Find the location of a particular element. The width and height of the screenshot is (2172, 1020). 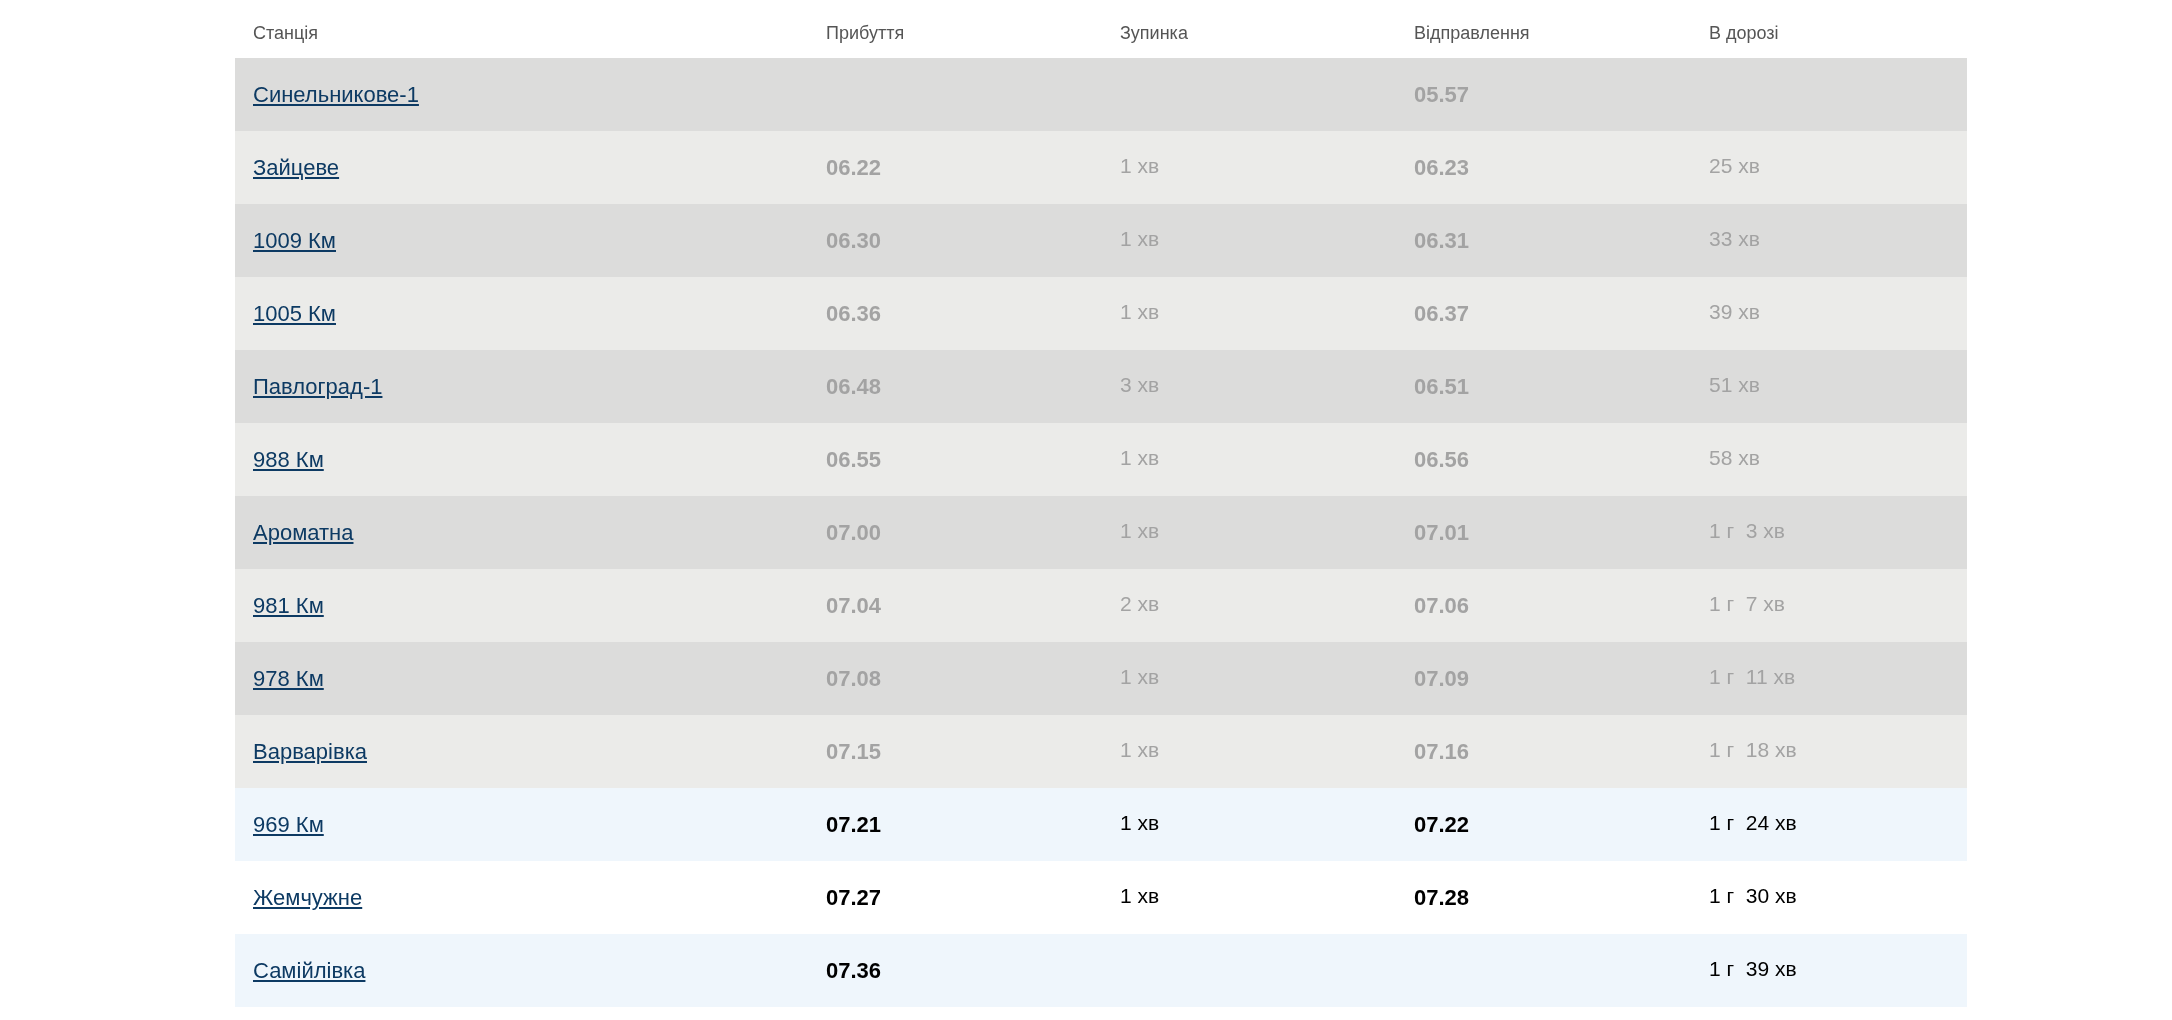

station-link: 1005 Км is located at coordinates (294, 313).